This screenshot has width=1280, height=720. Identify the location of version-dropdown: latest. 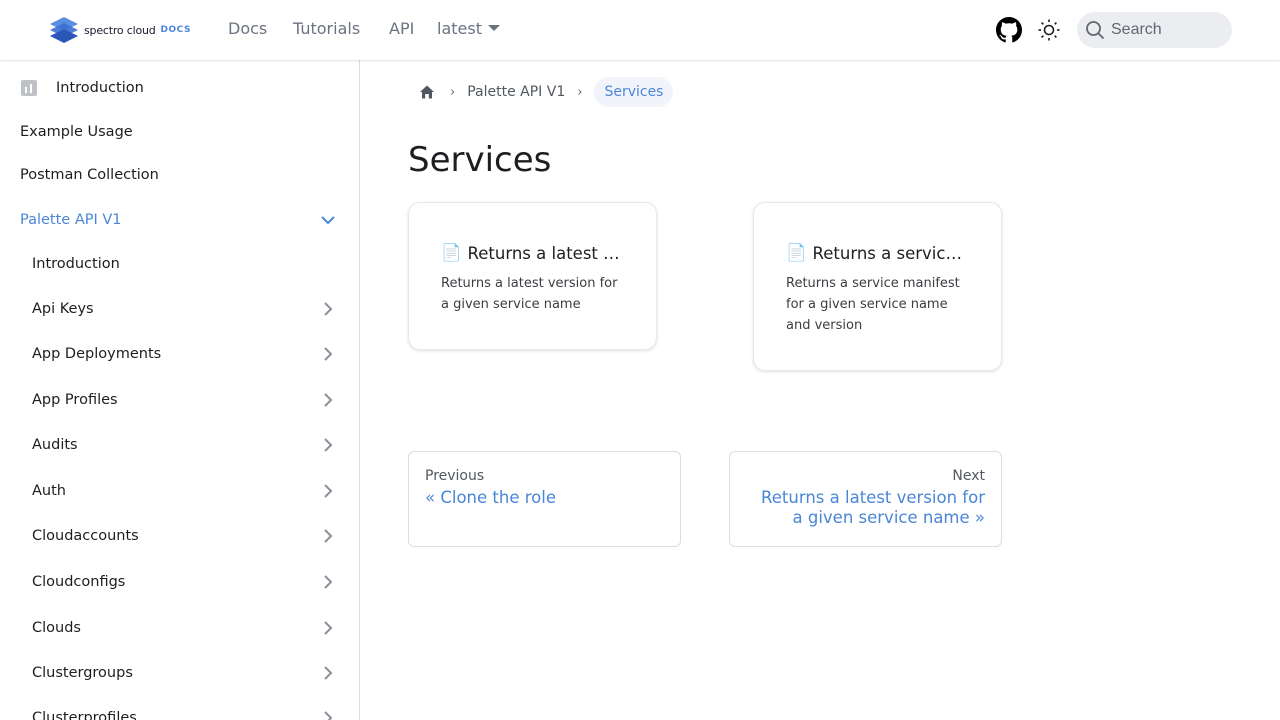
(468, 28).